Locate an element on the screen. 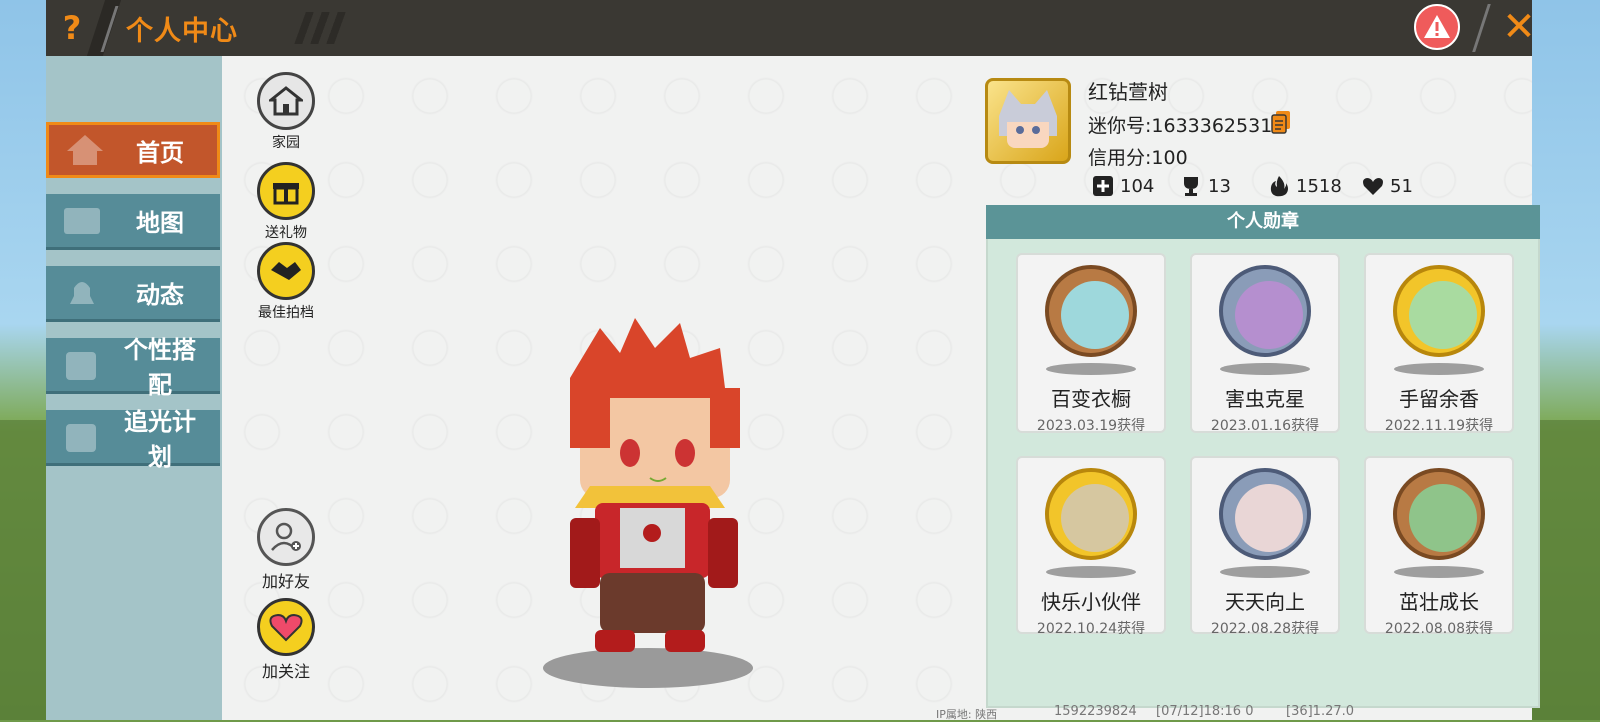 This screenshot has height=722, width=1600. close-button: ✕ is located at coordinates (1519, 27).